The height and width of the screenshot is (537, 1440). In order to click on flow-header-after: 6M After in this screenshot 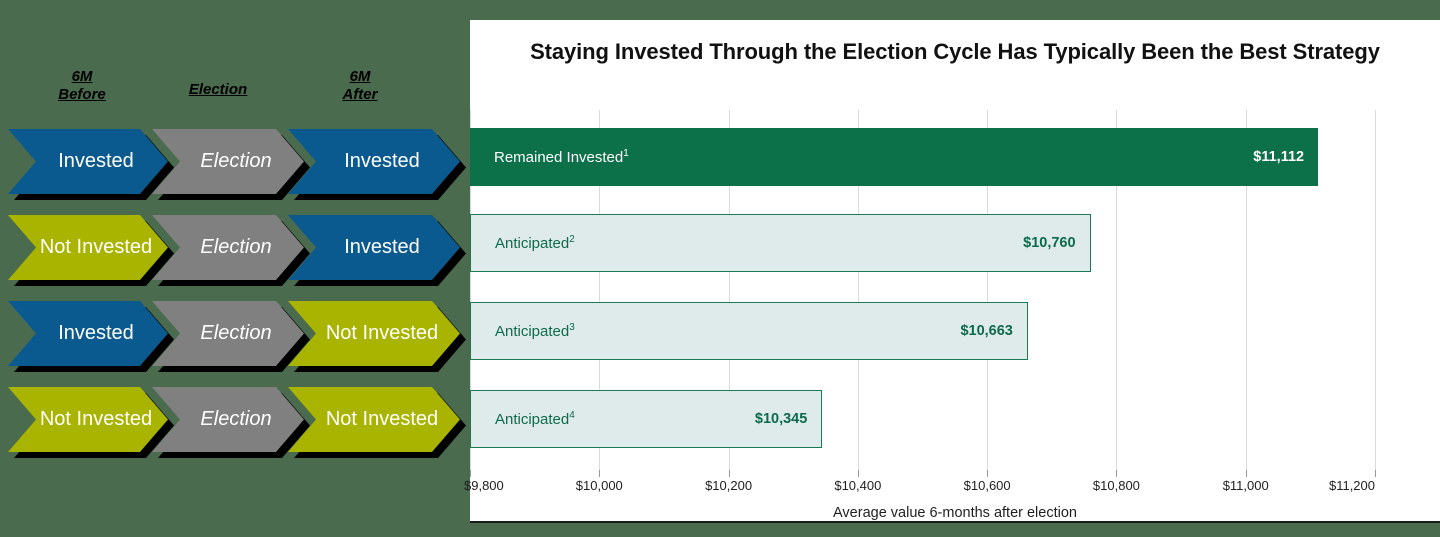, I will do `click(360, 86)`.